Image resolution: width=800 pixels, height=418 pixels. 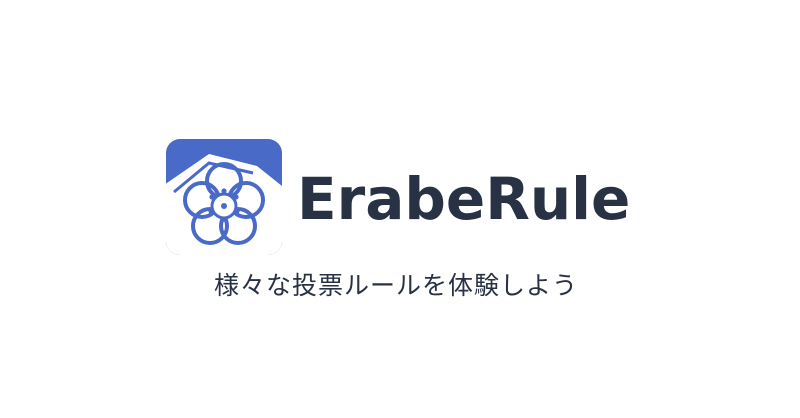 What do you see at coordinates (224, 197) in the screenshot?
I see `plum-blossom-logo-icon` at bounding box center [224, 197].